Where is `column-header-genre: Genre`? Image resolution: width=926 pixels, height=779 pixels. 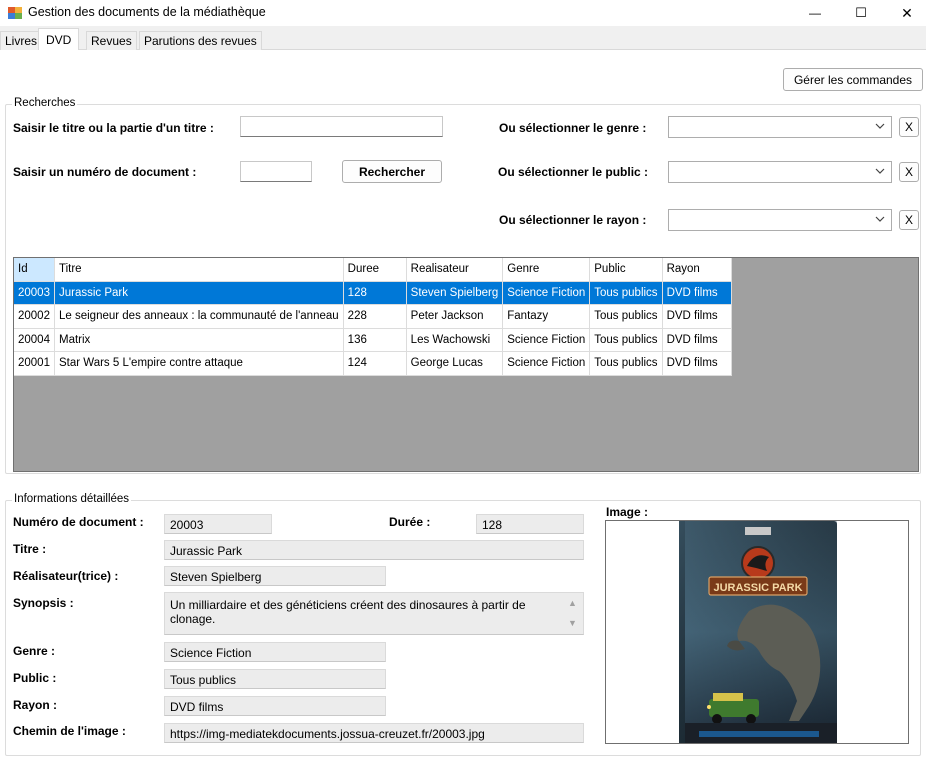
column-header-genre: Genre is located at coordinates (546, 270).